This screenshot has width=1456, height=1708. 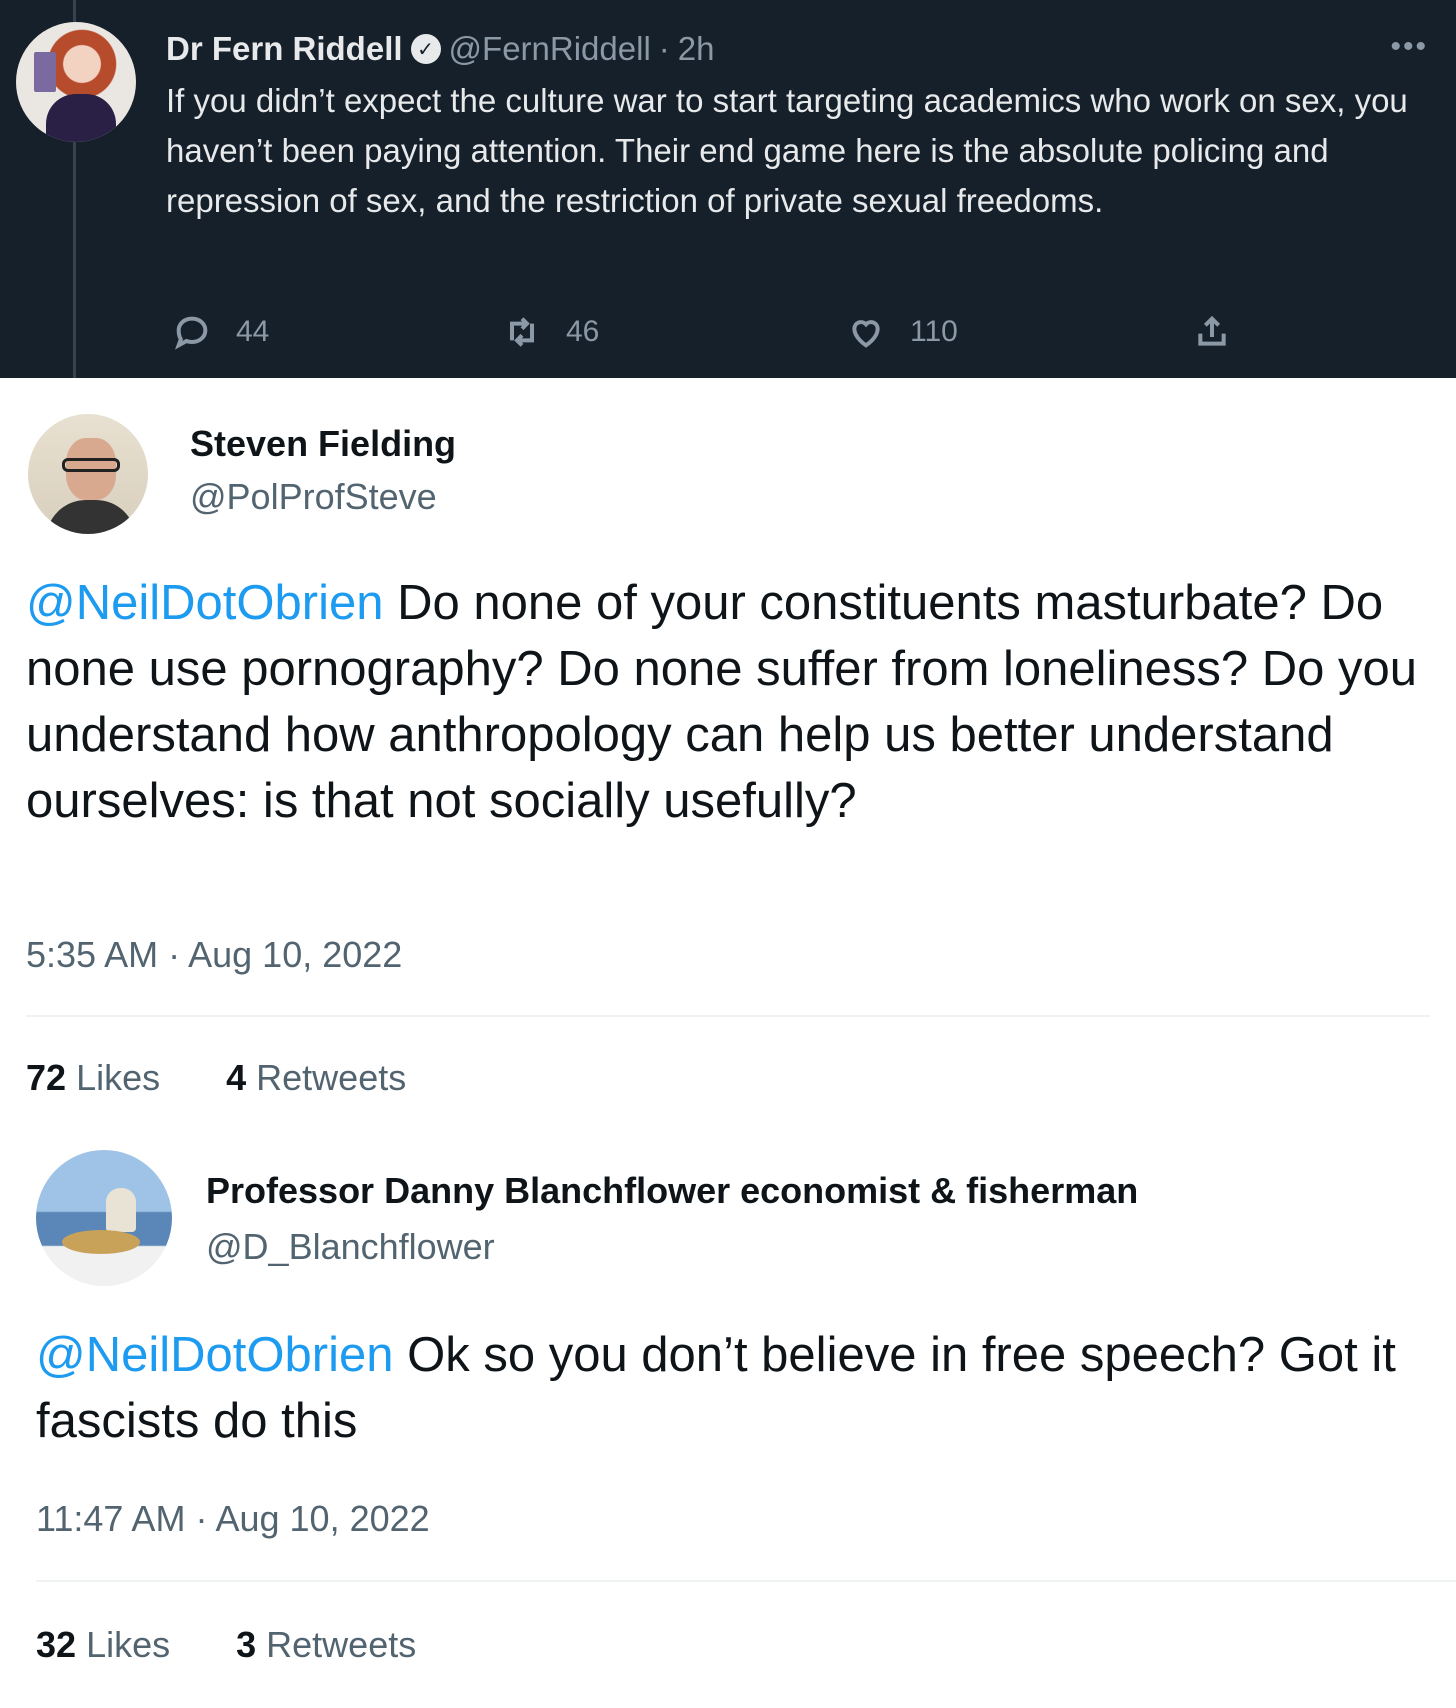 I want to click on avatar-glasses-detail, so click(x=91, y=465).